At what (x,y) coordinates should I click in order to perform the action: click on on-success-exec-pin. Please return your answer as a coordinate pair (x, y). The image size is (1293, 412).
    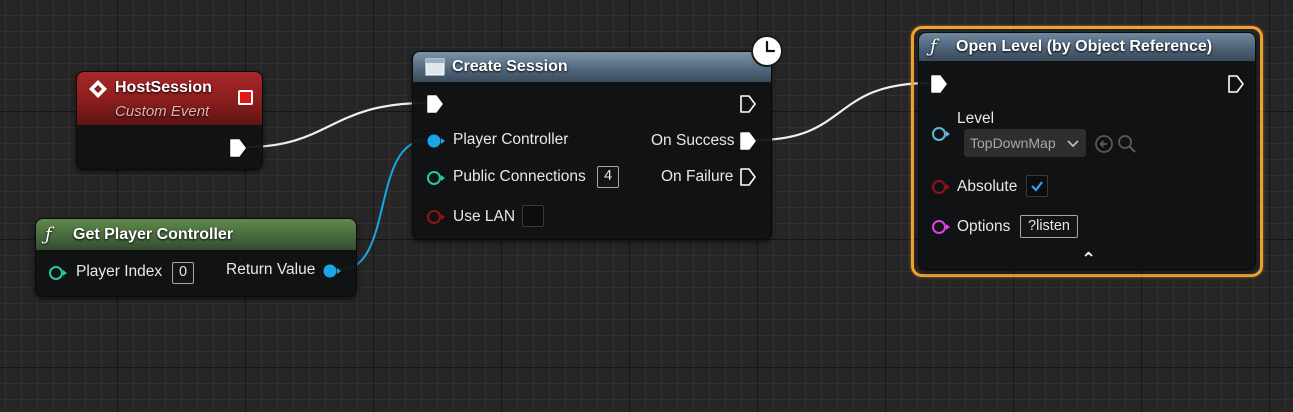
    Looking at the image, I should click on (748, 141).